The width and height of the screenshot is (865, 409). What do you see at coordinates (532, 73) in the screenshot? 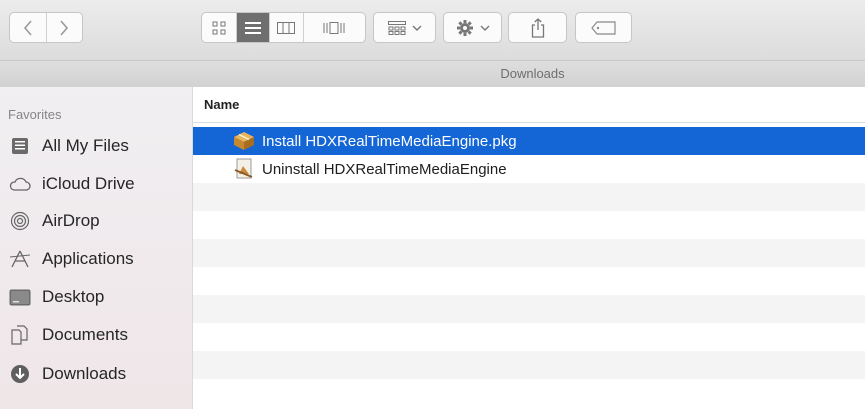
I see `window-title: Downloads` at bounding box center [532, 73].